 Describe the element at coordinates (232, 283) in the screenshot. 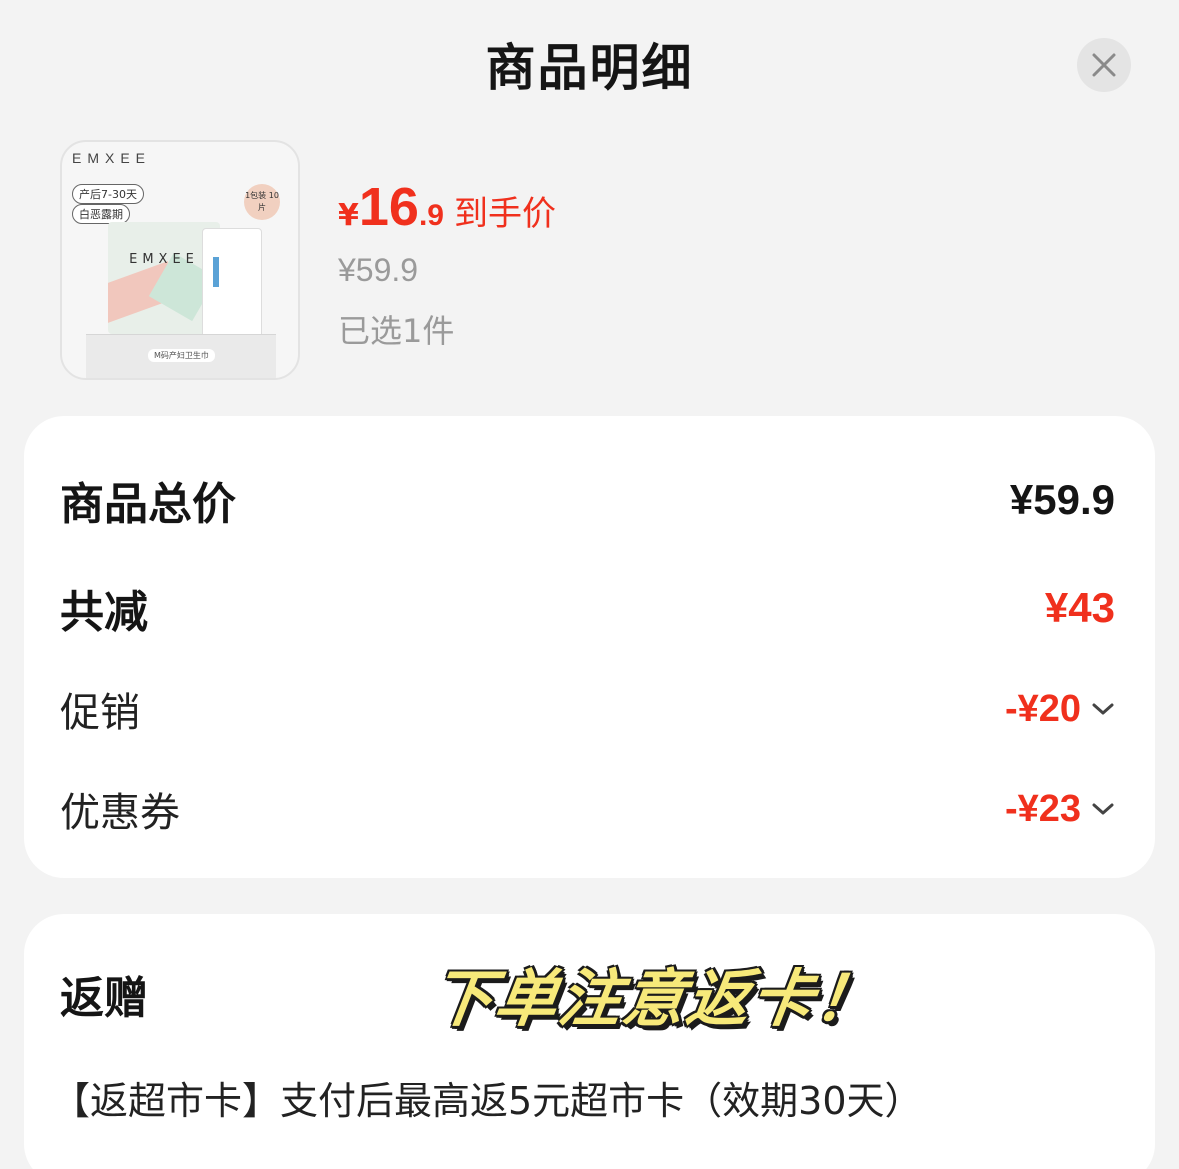

I see `pad-image` at that location.